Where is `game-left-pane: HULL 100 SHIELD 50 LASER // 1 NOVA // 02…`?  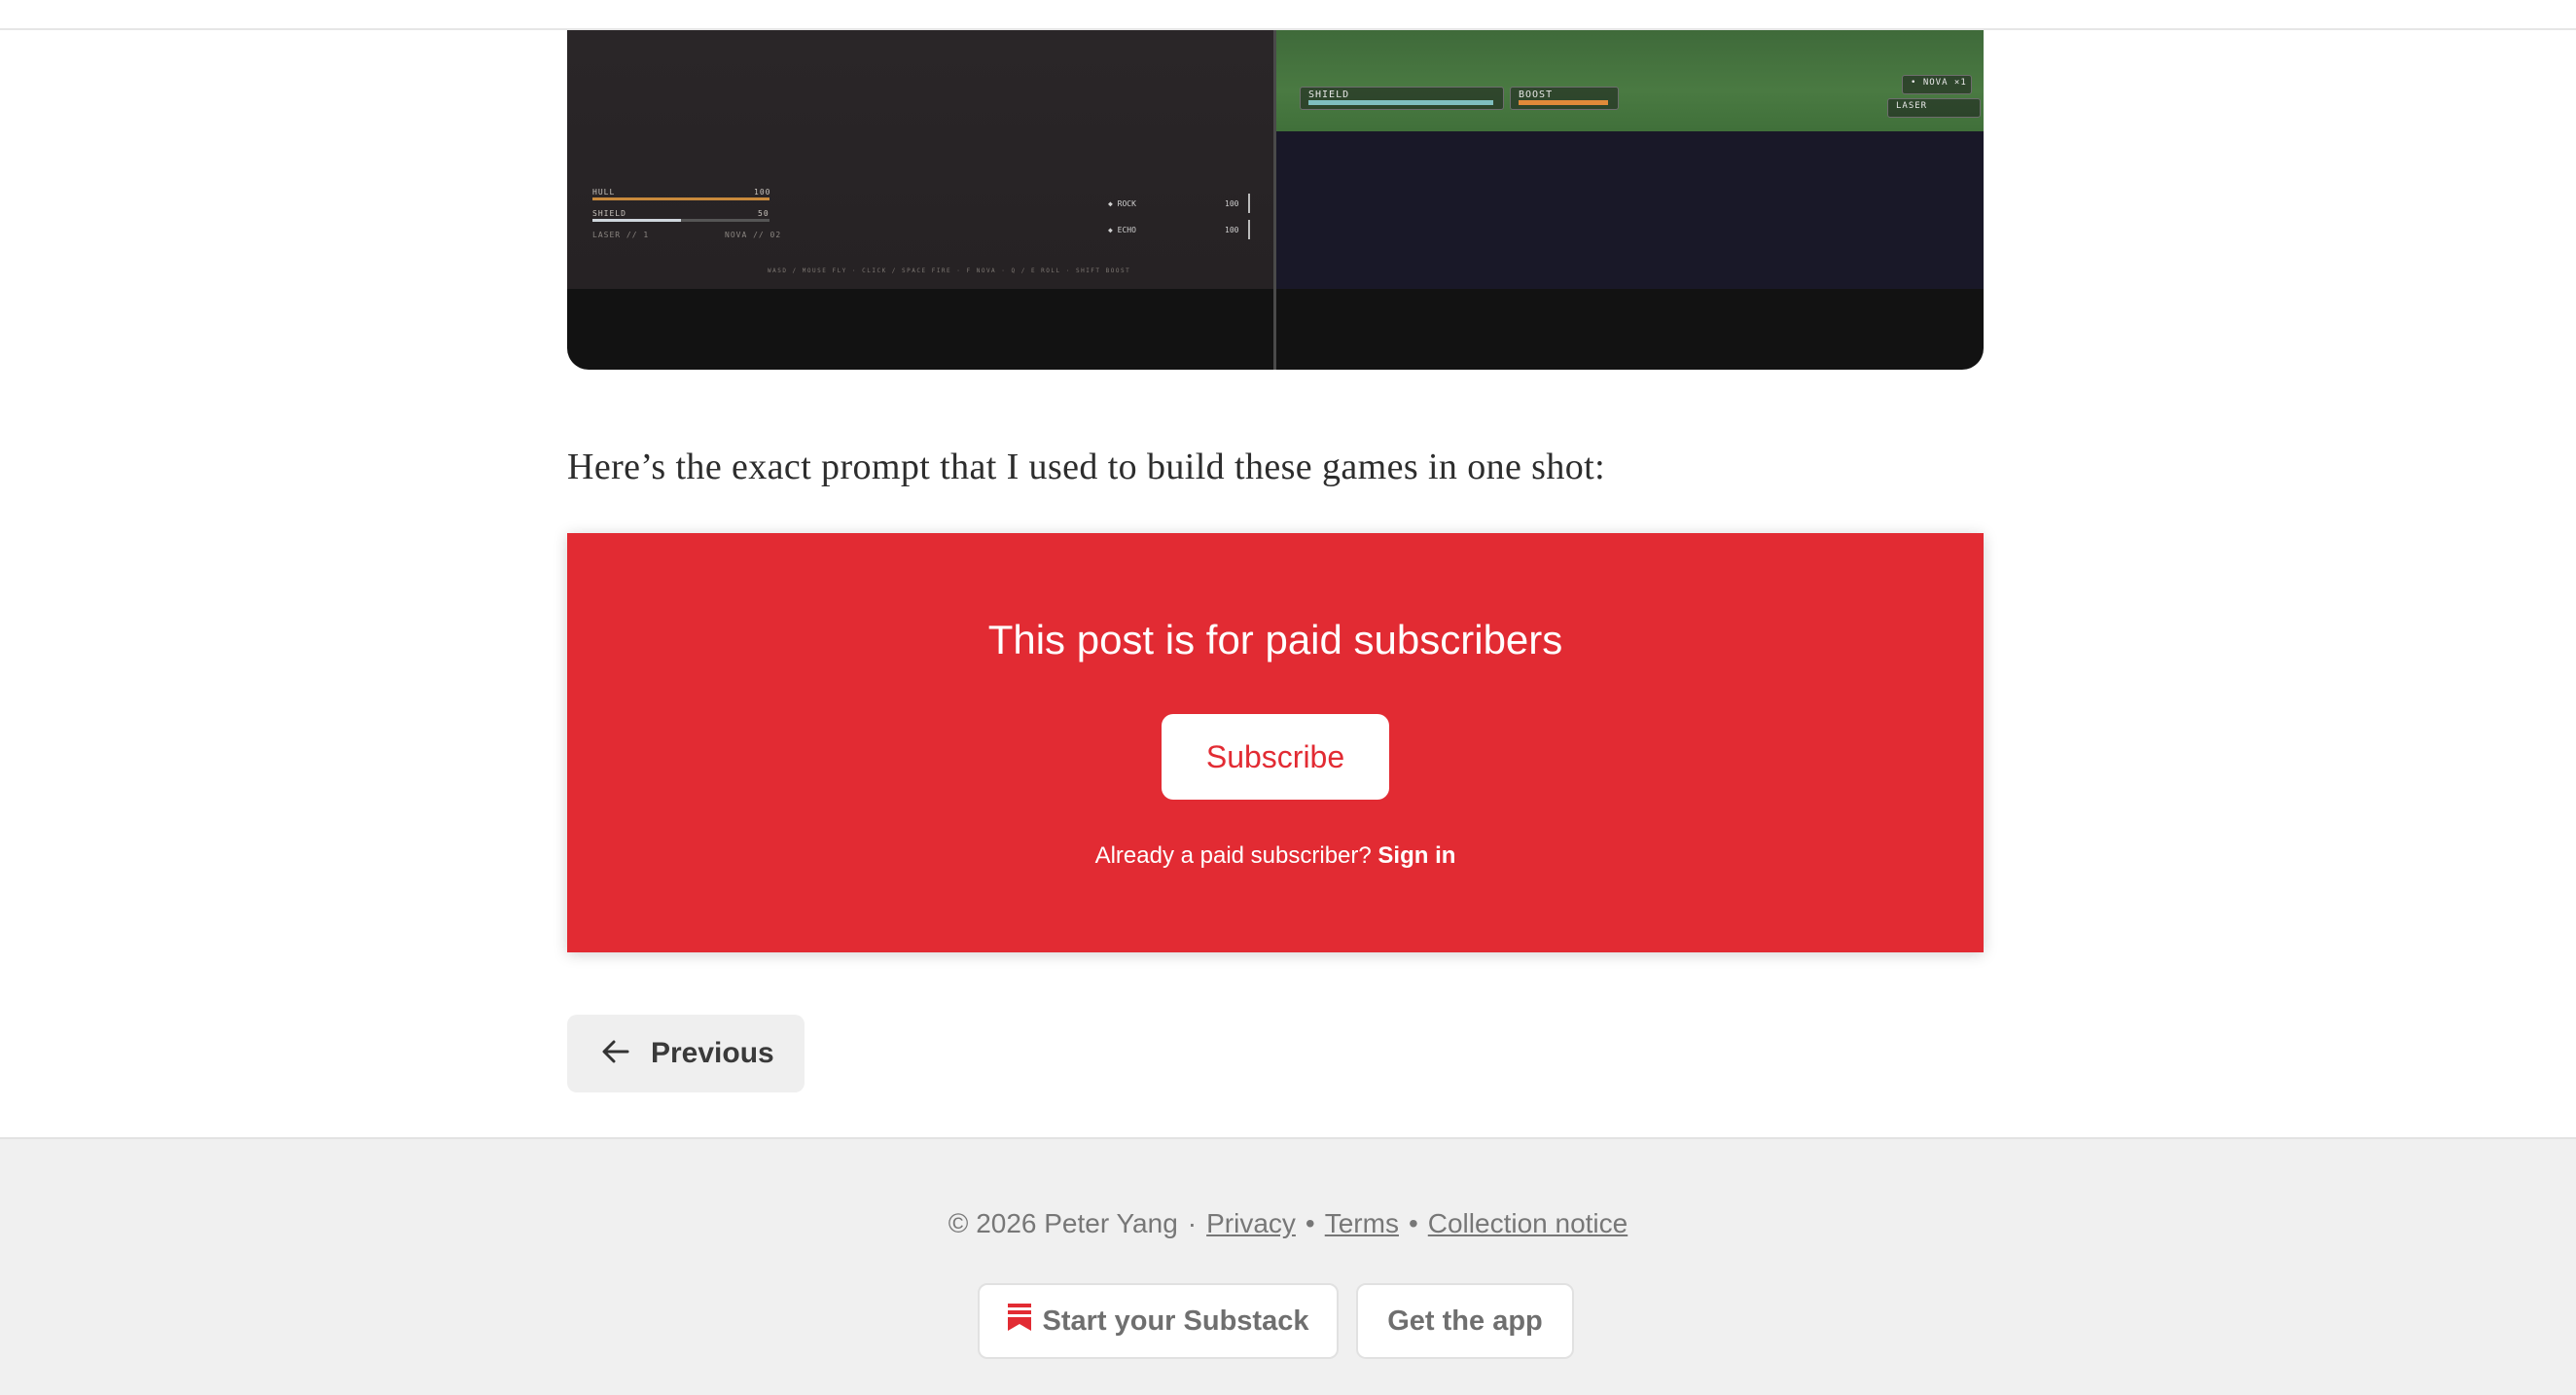 game-left-pane: HULL 100 SHIELD 50 LASER // 1 NOVA // 02… is located at coordinates (920, 159).